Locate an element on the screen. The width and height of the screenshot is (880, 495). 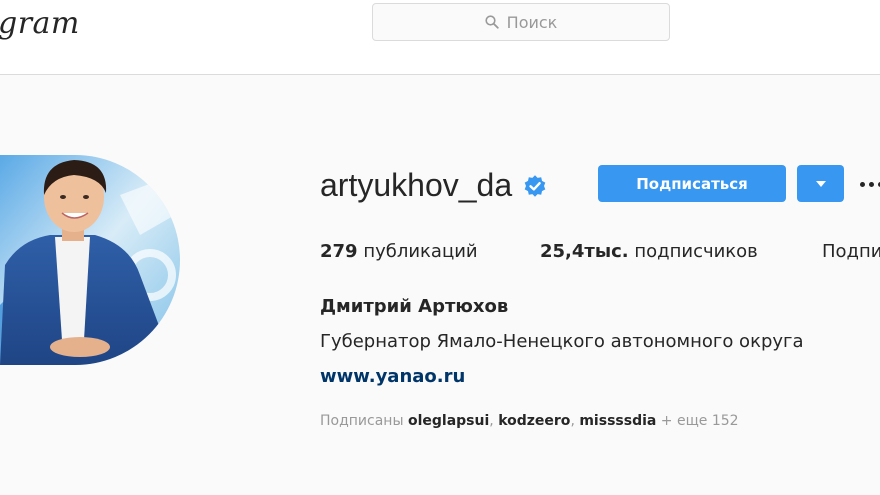
profile-username: artyukhov_da is located at coordinates (434, 185).